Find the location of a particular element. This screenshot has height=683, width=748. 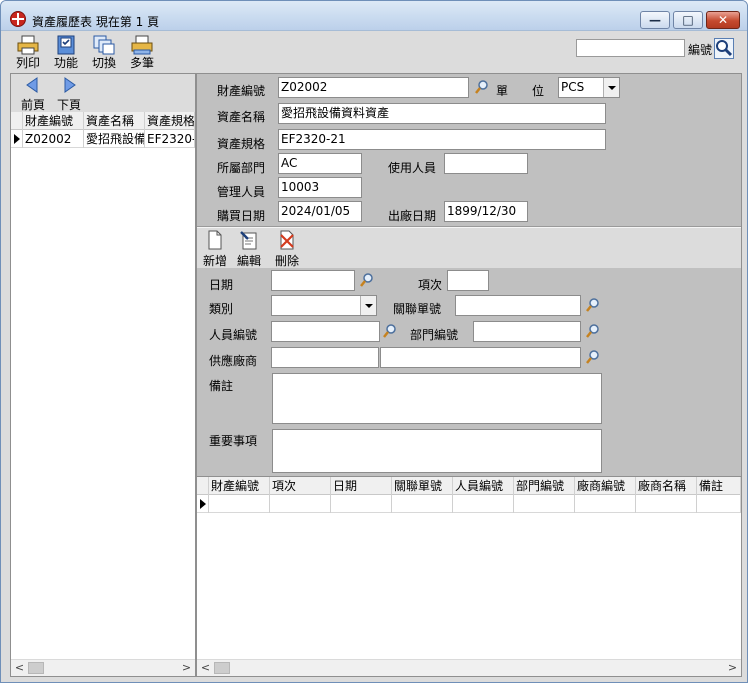

column-header-dept-no: 部門編號 is located at coordinates (544, 486).